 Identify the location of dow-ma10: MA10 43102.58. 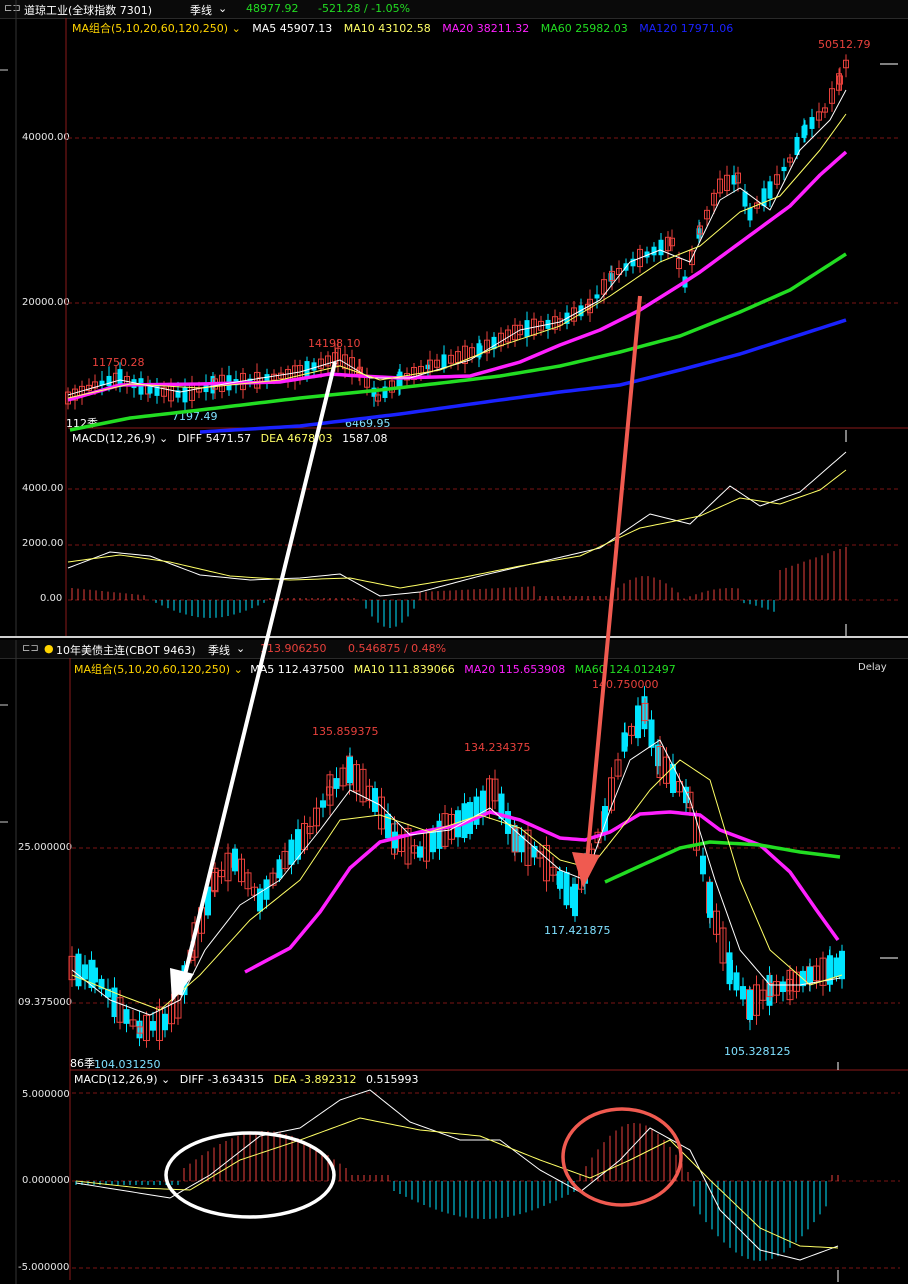
(387, 28).